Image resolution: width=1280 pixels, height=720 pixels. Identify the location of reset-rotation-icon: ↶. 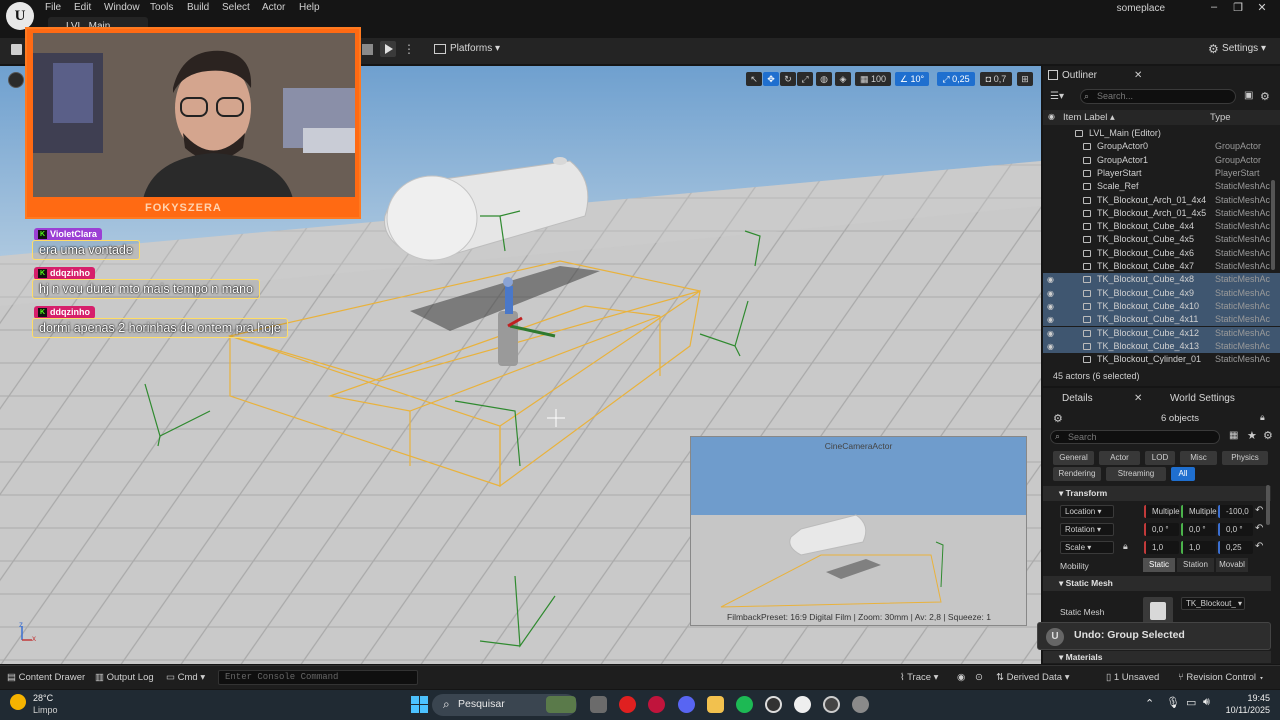
(1259, 528).